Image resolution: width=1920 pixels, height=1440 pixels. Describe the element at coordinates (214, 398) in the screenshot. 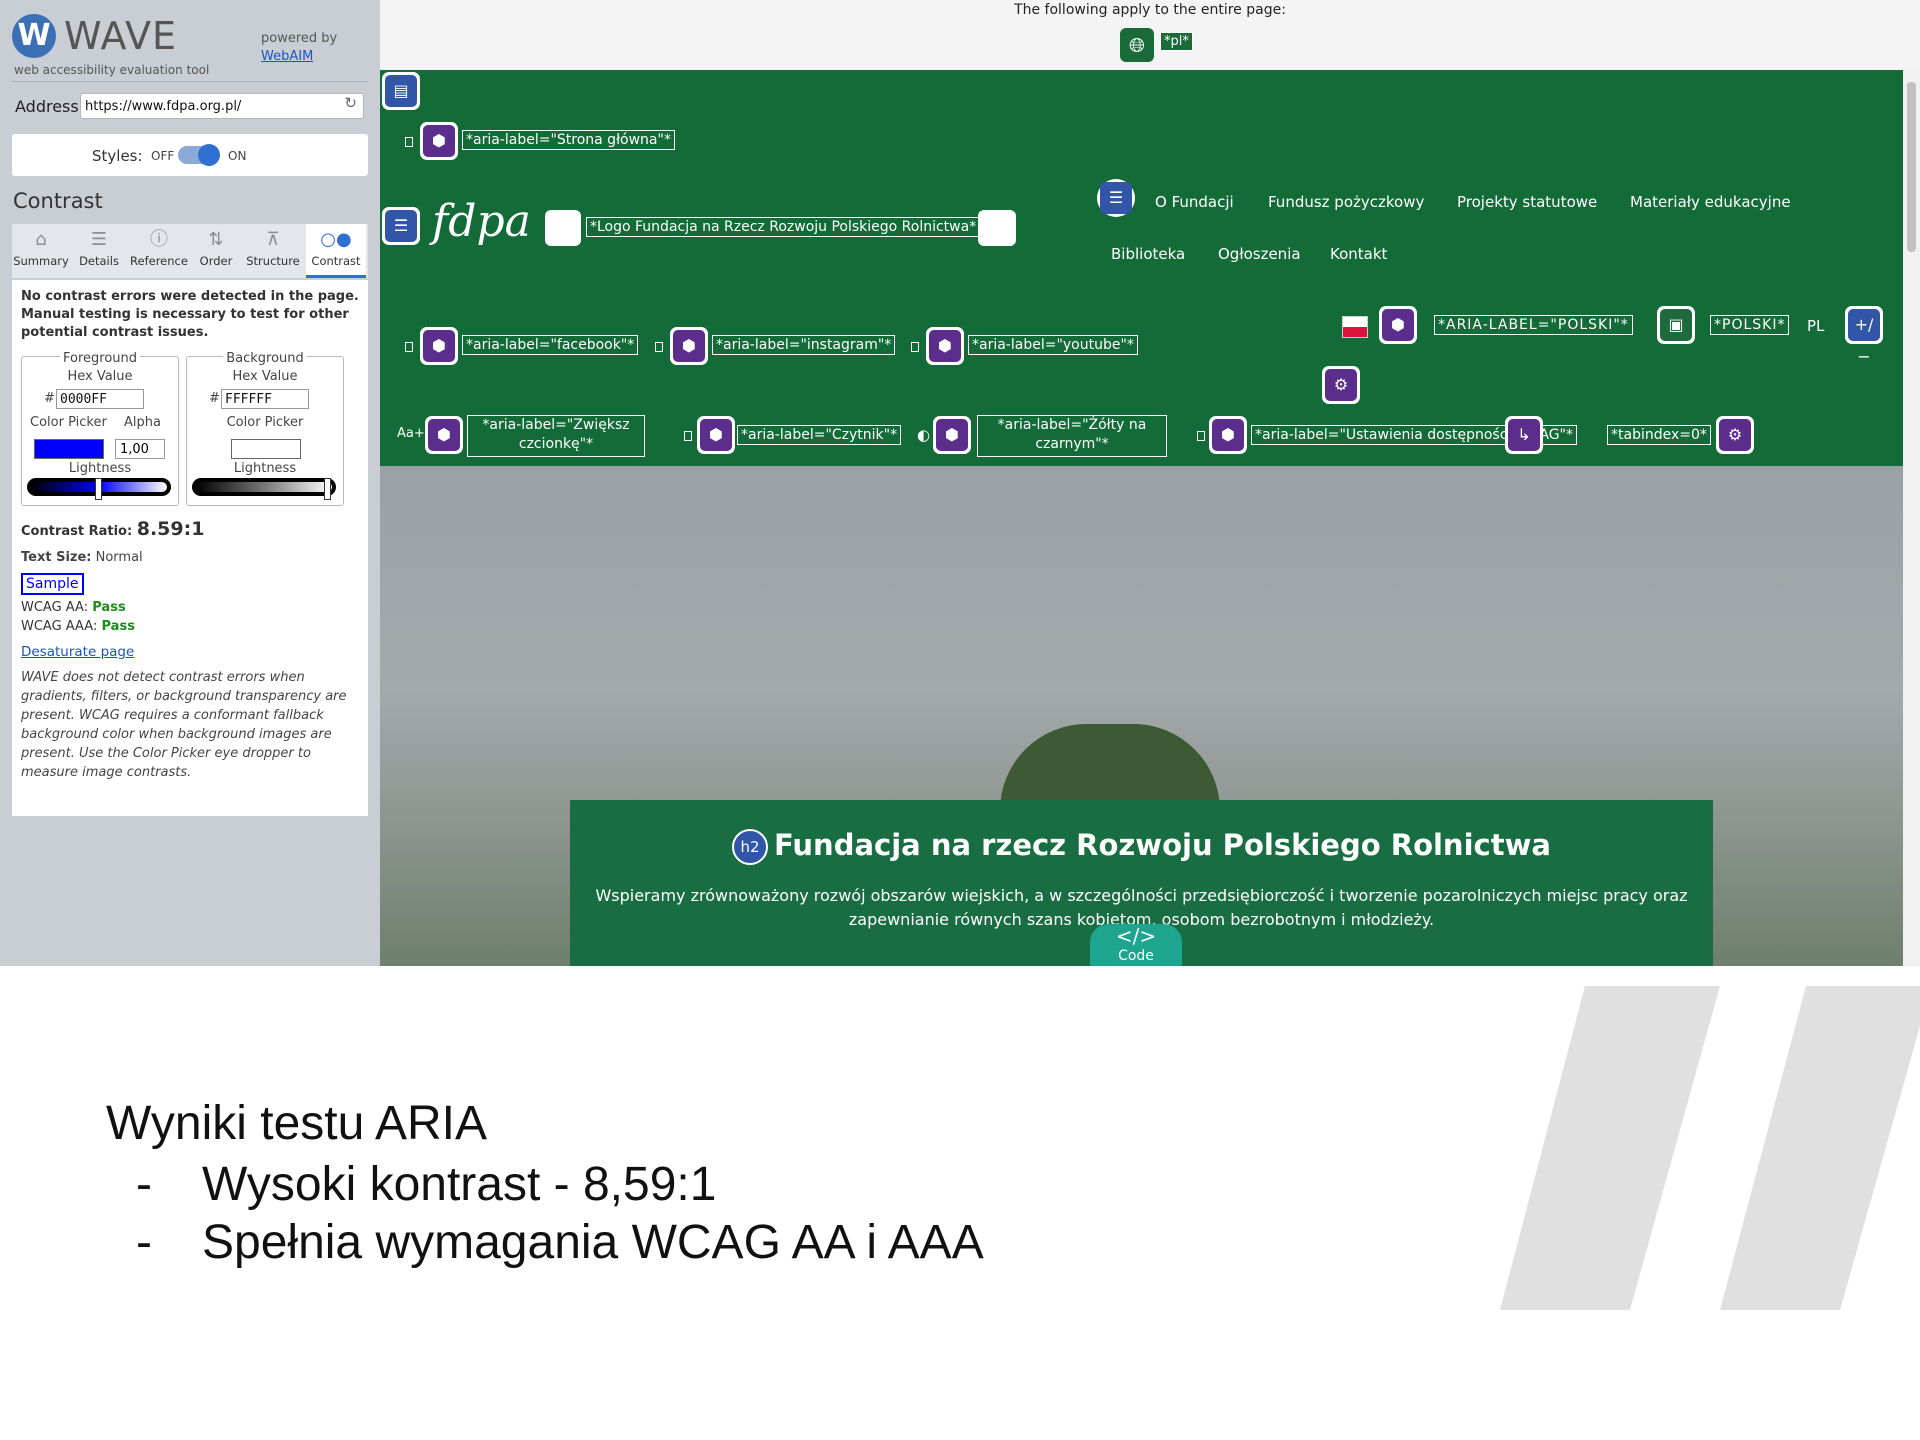

I see `hash-label: #` at that location.